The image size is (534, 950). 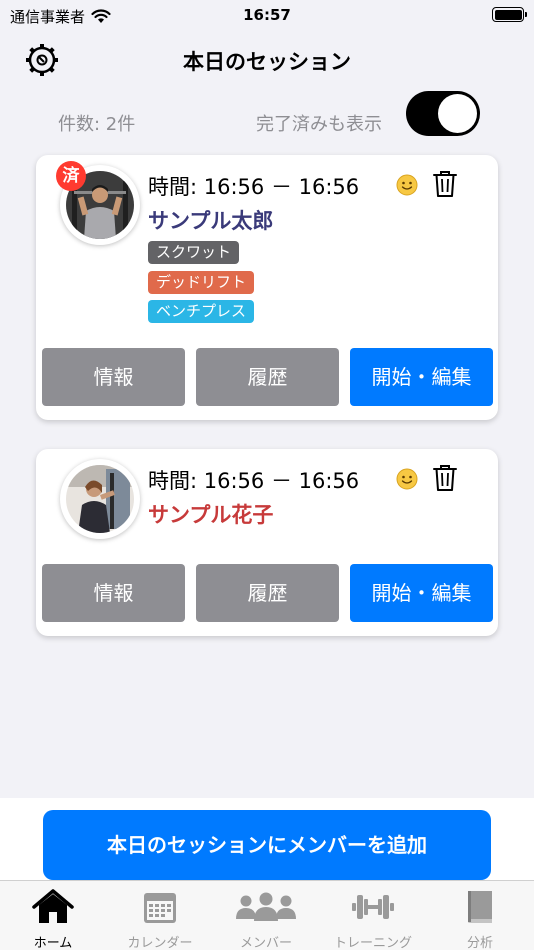 I want to click on members-icon, so click(x=266, y=906).